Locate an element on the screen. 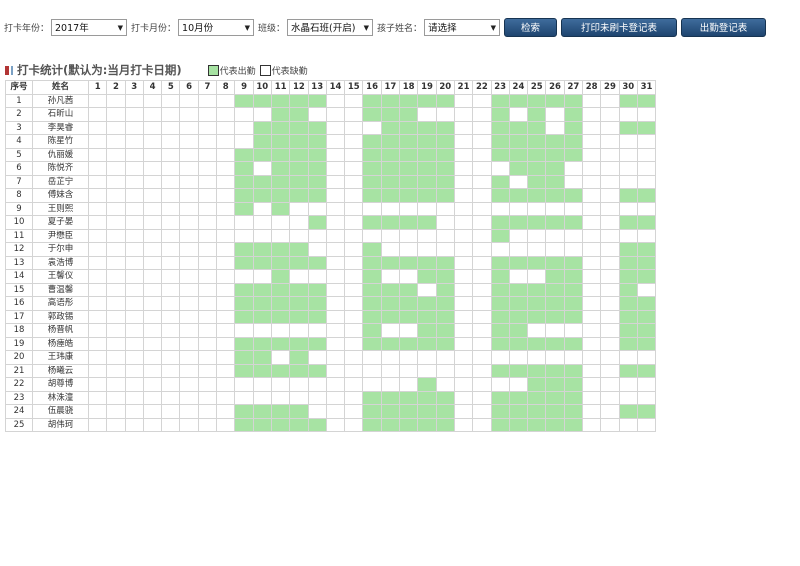 The image size is (800, 566). month-select: 10月份 ▼ is located at coordinates (216, 27).